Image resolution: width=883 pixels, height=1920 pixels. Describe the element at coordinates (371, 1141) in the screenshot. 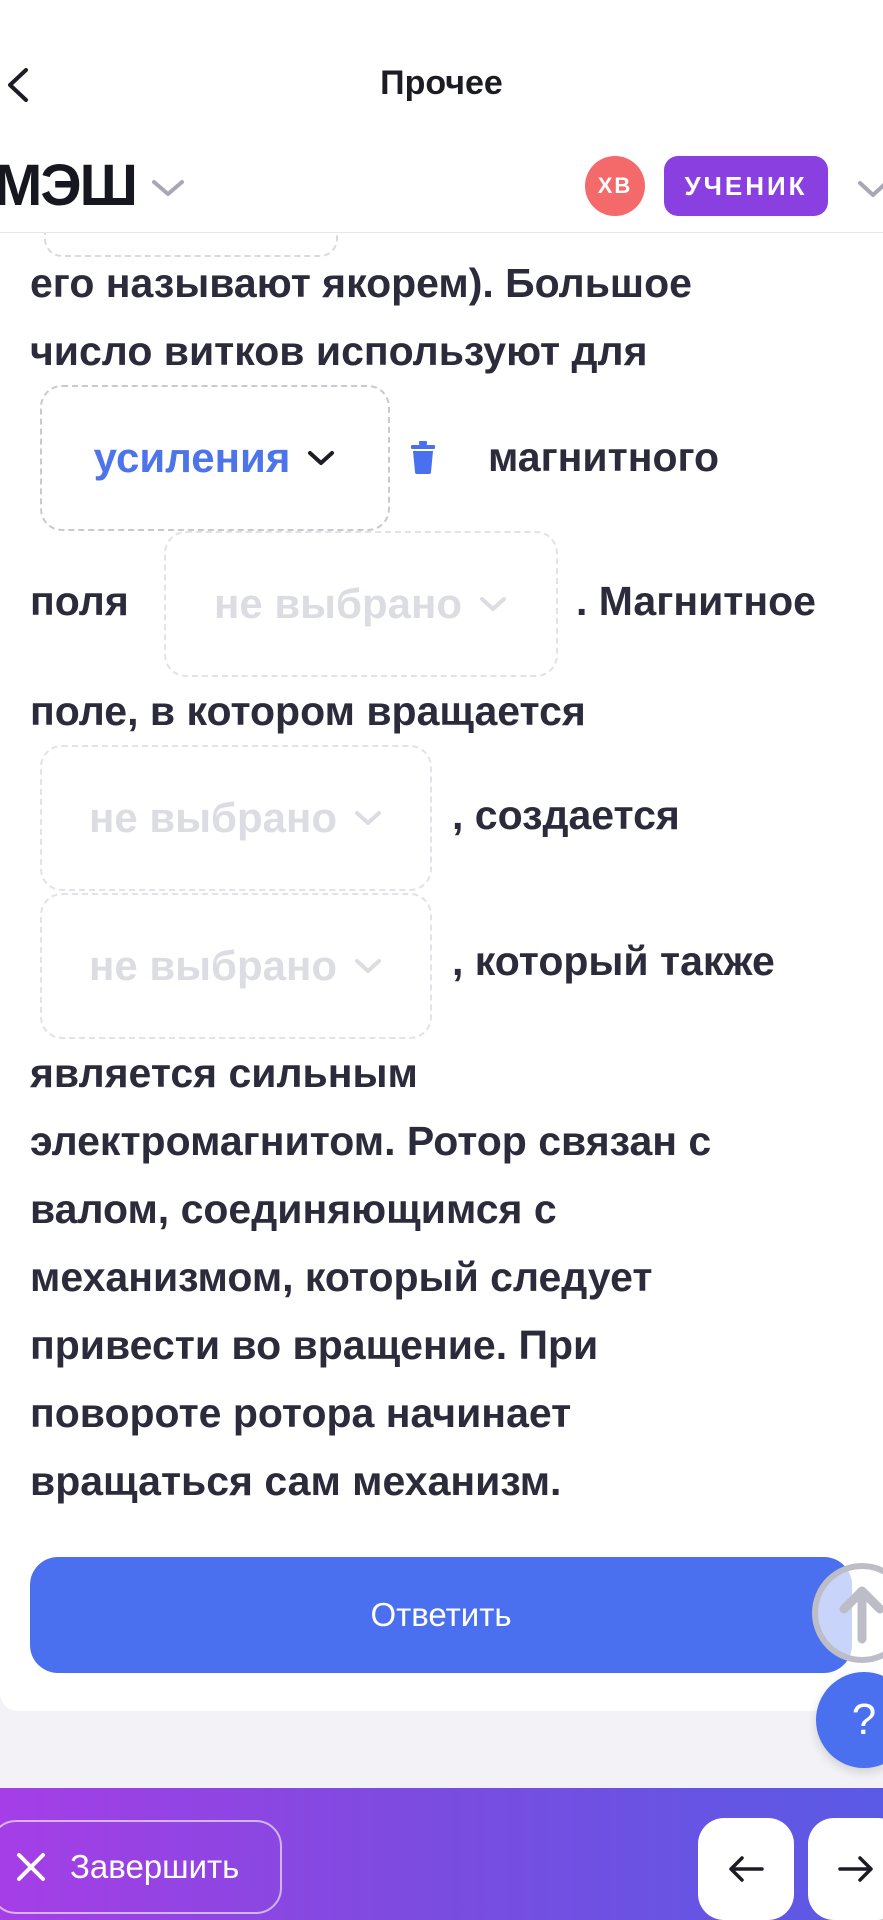

I see `task-text-line: электромагнитом. Ротор связан с` at that location.